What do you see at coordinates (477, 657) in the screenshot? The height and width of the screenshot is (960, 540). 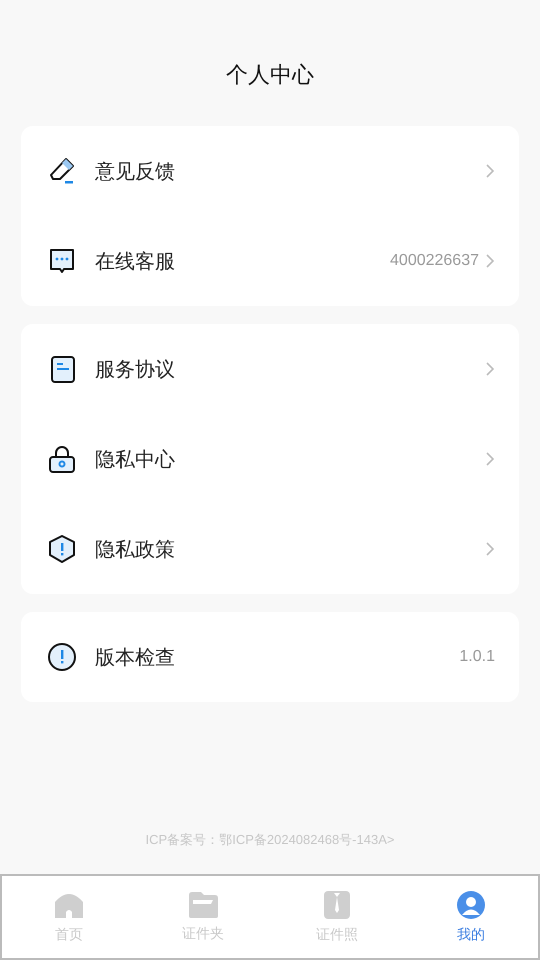 I see `menu-value: 1.0.1` at bounding box center [477, 657].